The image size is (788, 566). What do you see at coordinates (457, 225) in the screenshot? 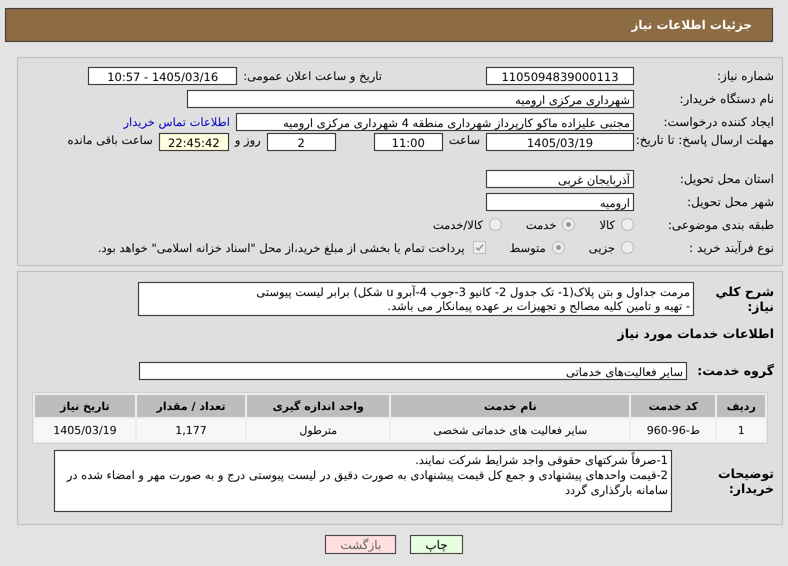
I see `radio-label: کالا/خدمت` at bounding box center [457, 225].